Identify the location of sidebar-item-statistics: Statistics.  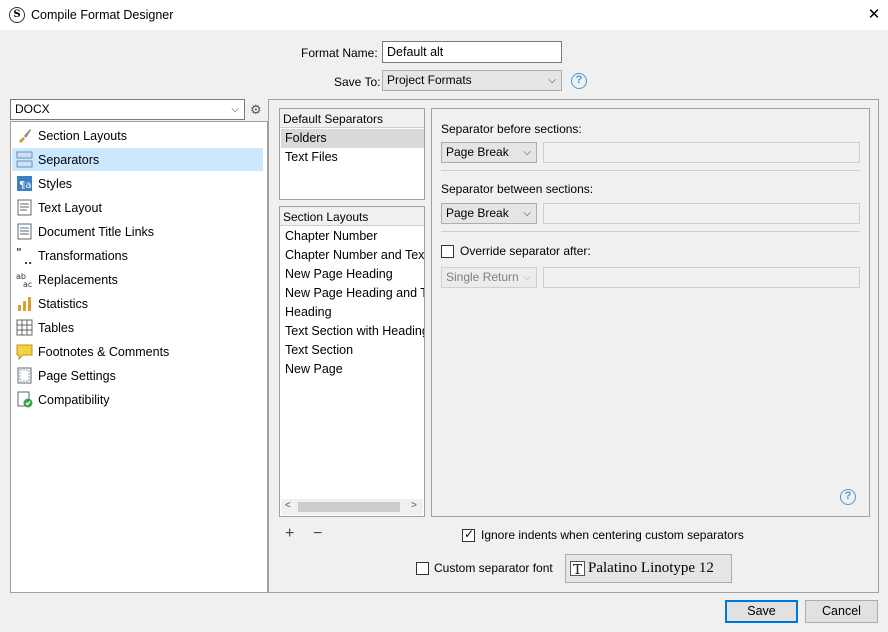
(137, 303).